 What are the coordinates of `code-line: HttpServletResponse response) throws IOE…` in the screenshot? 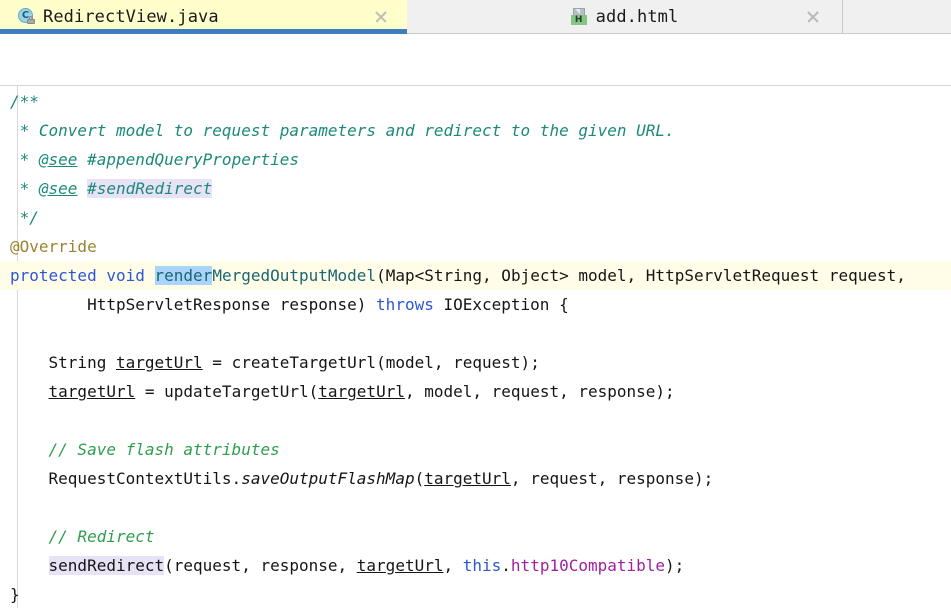 It's located at (475, 304).